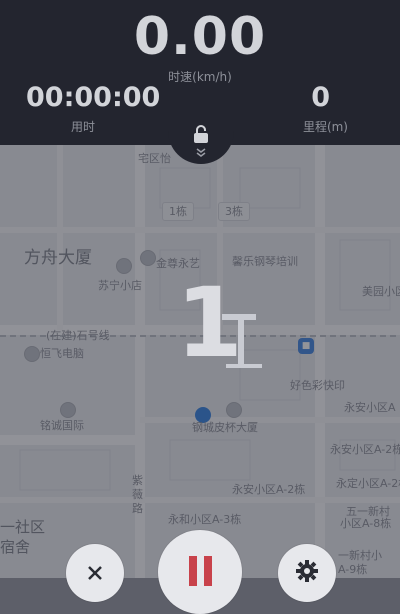 The image size is (400, 614). I want to click on close-icon, so click(95, 573).